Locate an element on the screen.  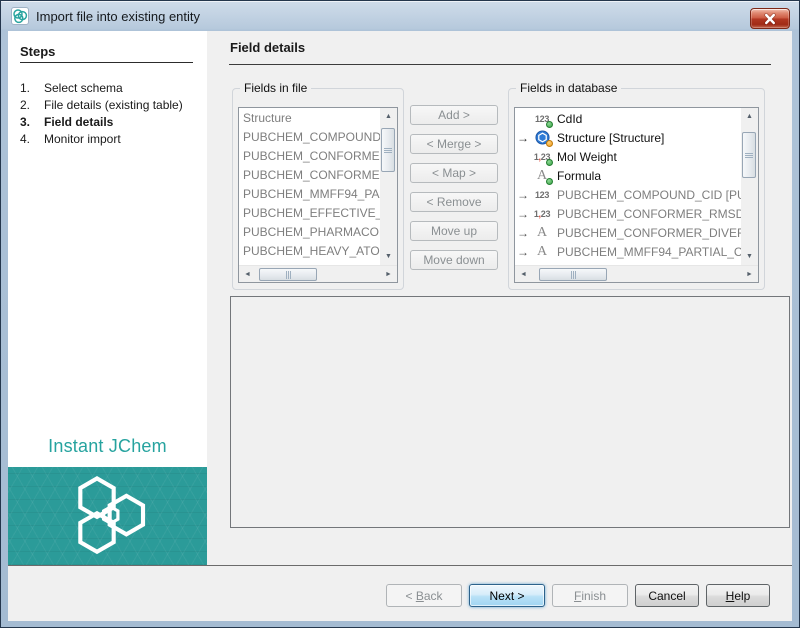
next-button: Next > is located at coordinates (507, 595).